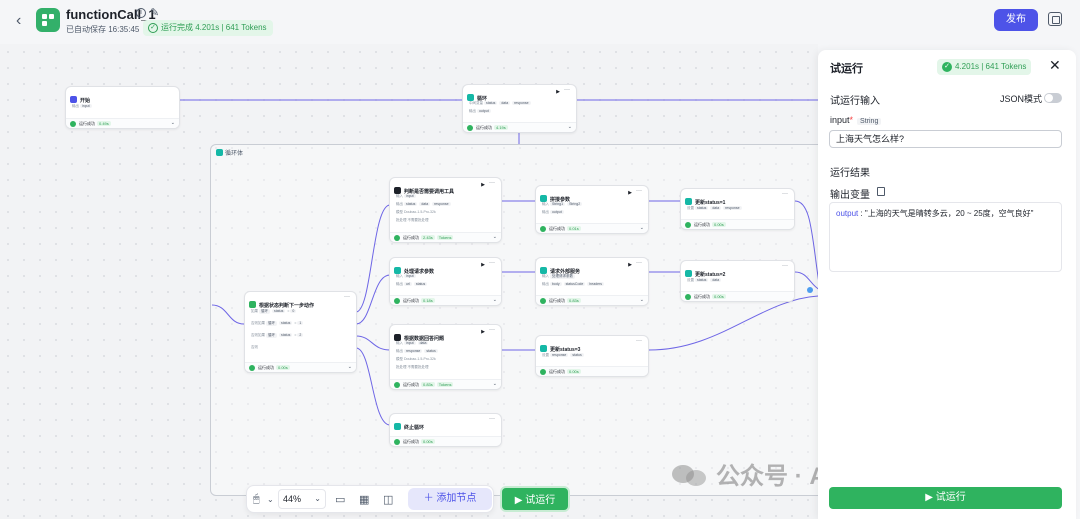  Describe the element at coordinates (846, 69) in the screenshot. I see `panel-title: 试运行` at that location.